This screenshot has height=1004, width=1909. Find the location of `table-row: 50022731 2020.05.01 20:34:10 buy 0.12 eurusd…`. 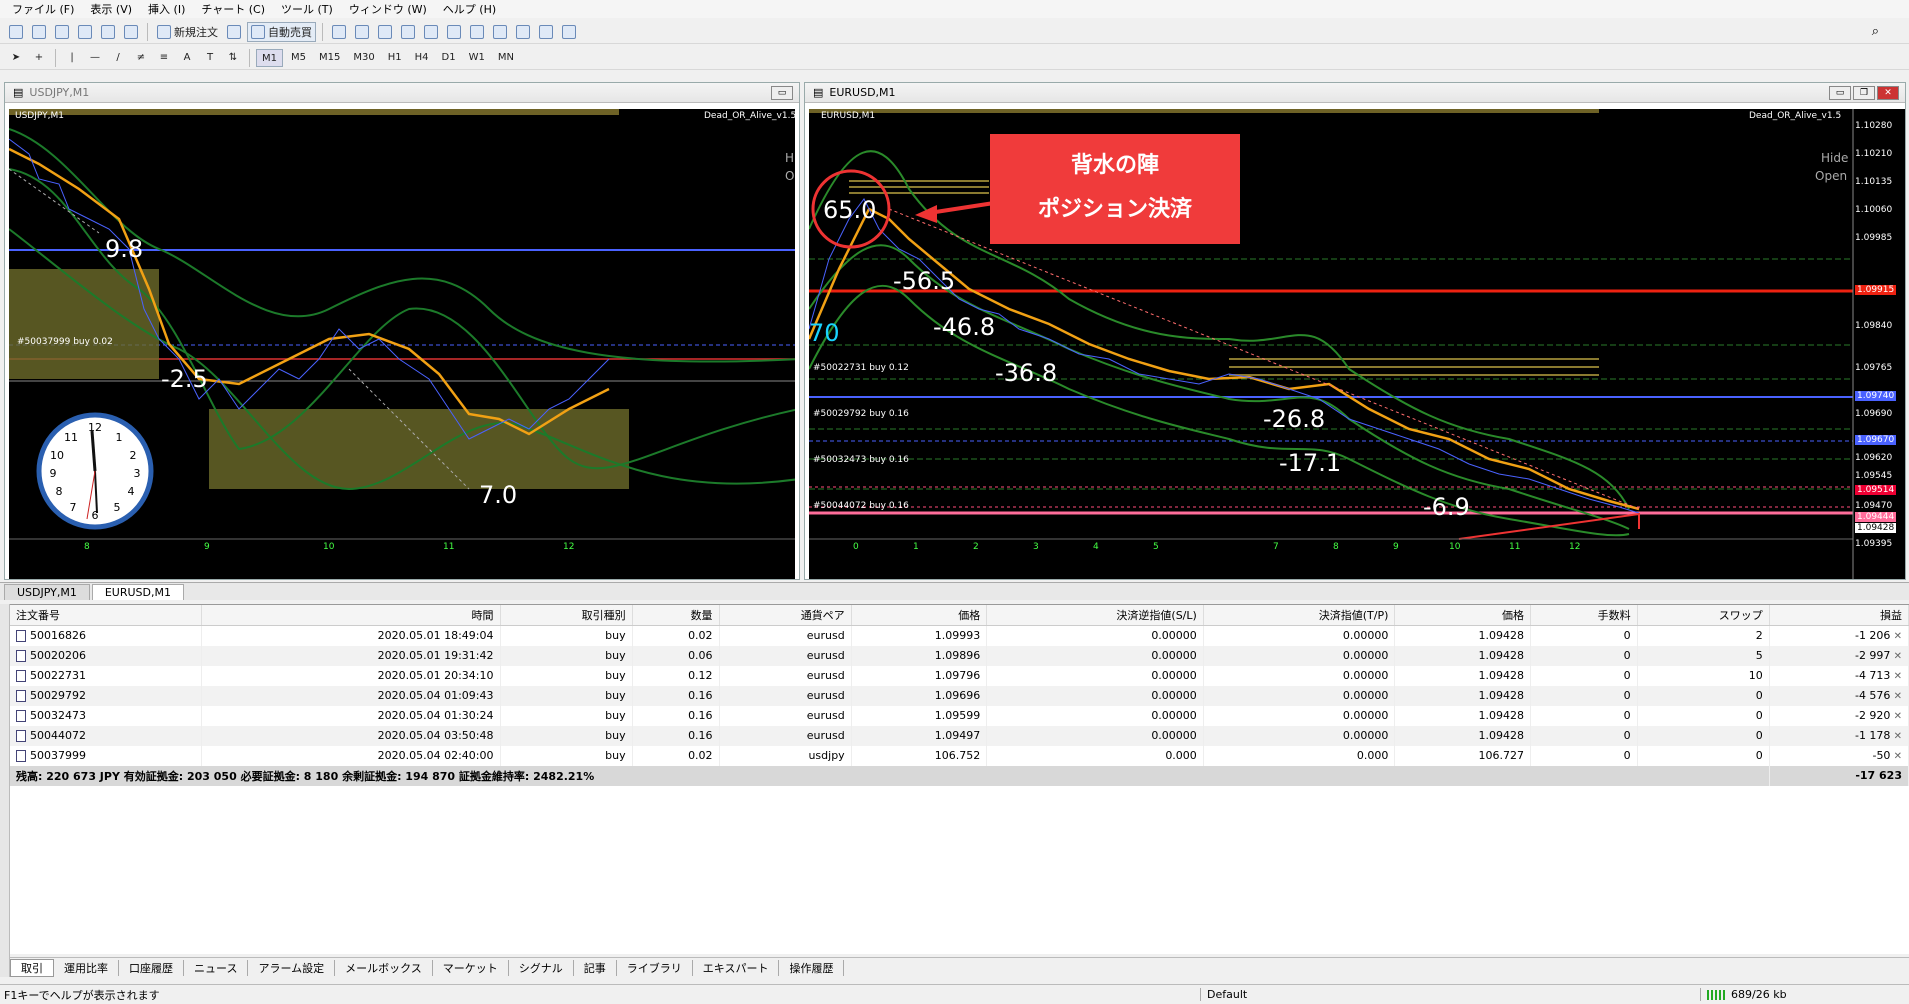

table-row: 50022731 2020.05.01 20:34:10 buy 0.12 eurusd… is located at coordinates (959, 675).